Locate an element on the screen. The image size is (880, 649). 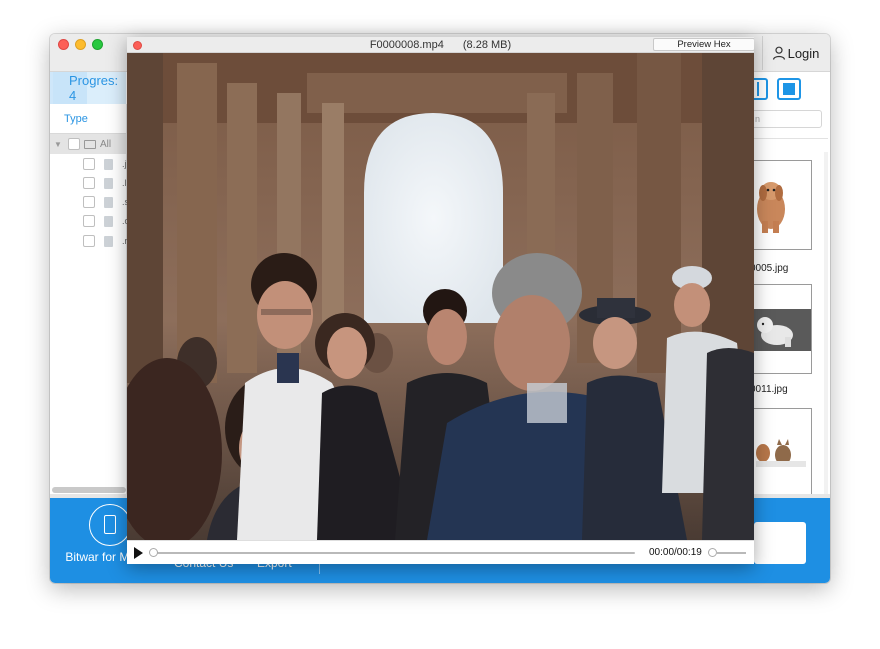
login-button: Login is located at coordinates (795, 53).